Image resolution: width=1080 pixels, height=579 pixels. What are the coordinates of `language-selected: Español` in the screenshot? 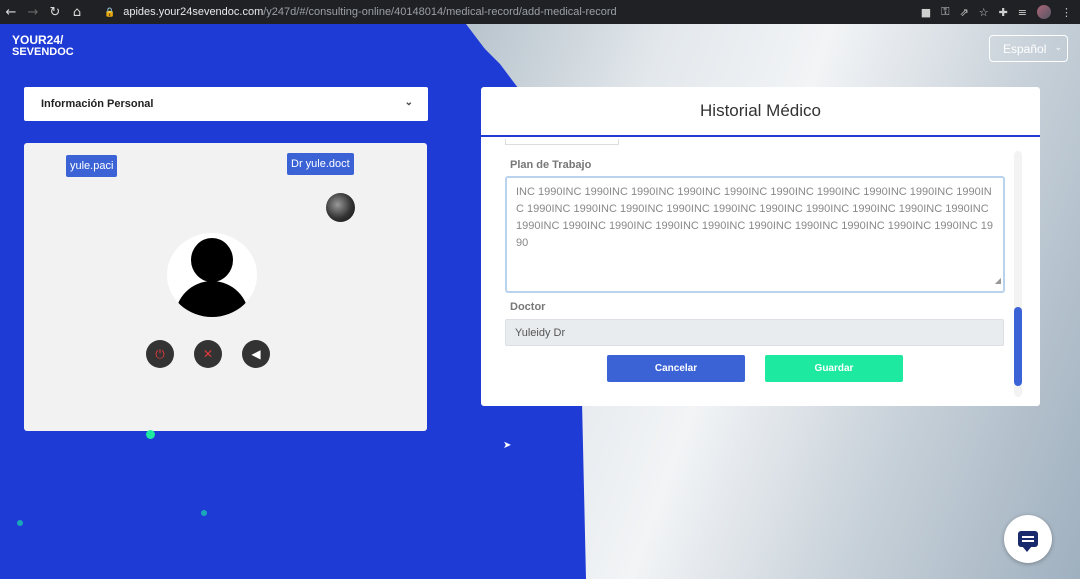 It's located at (1025, 48).